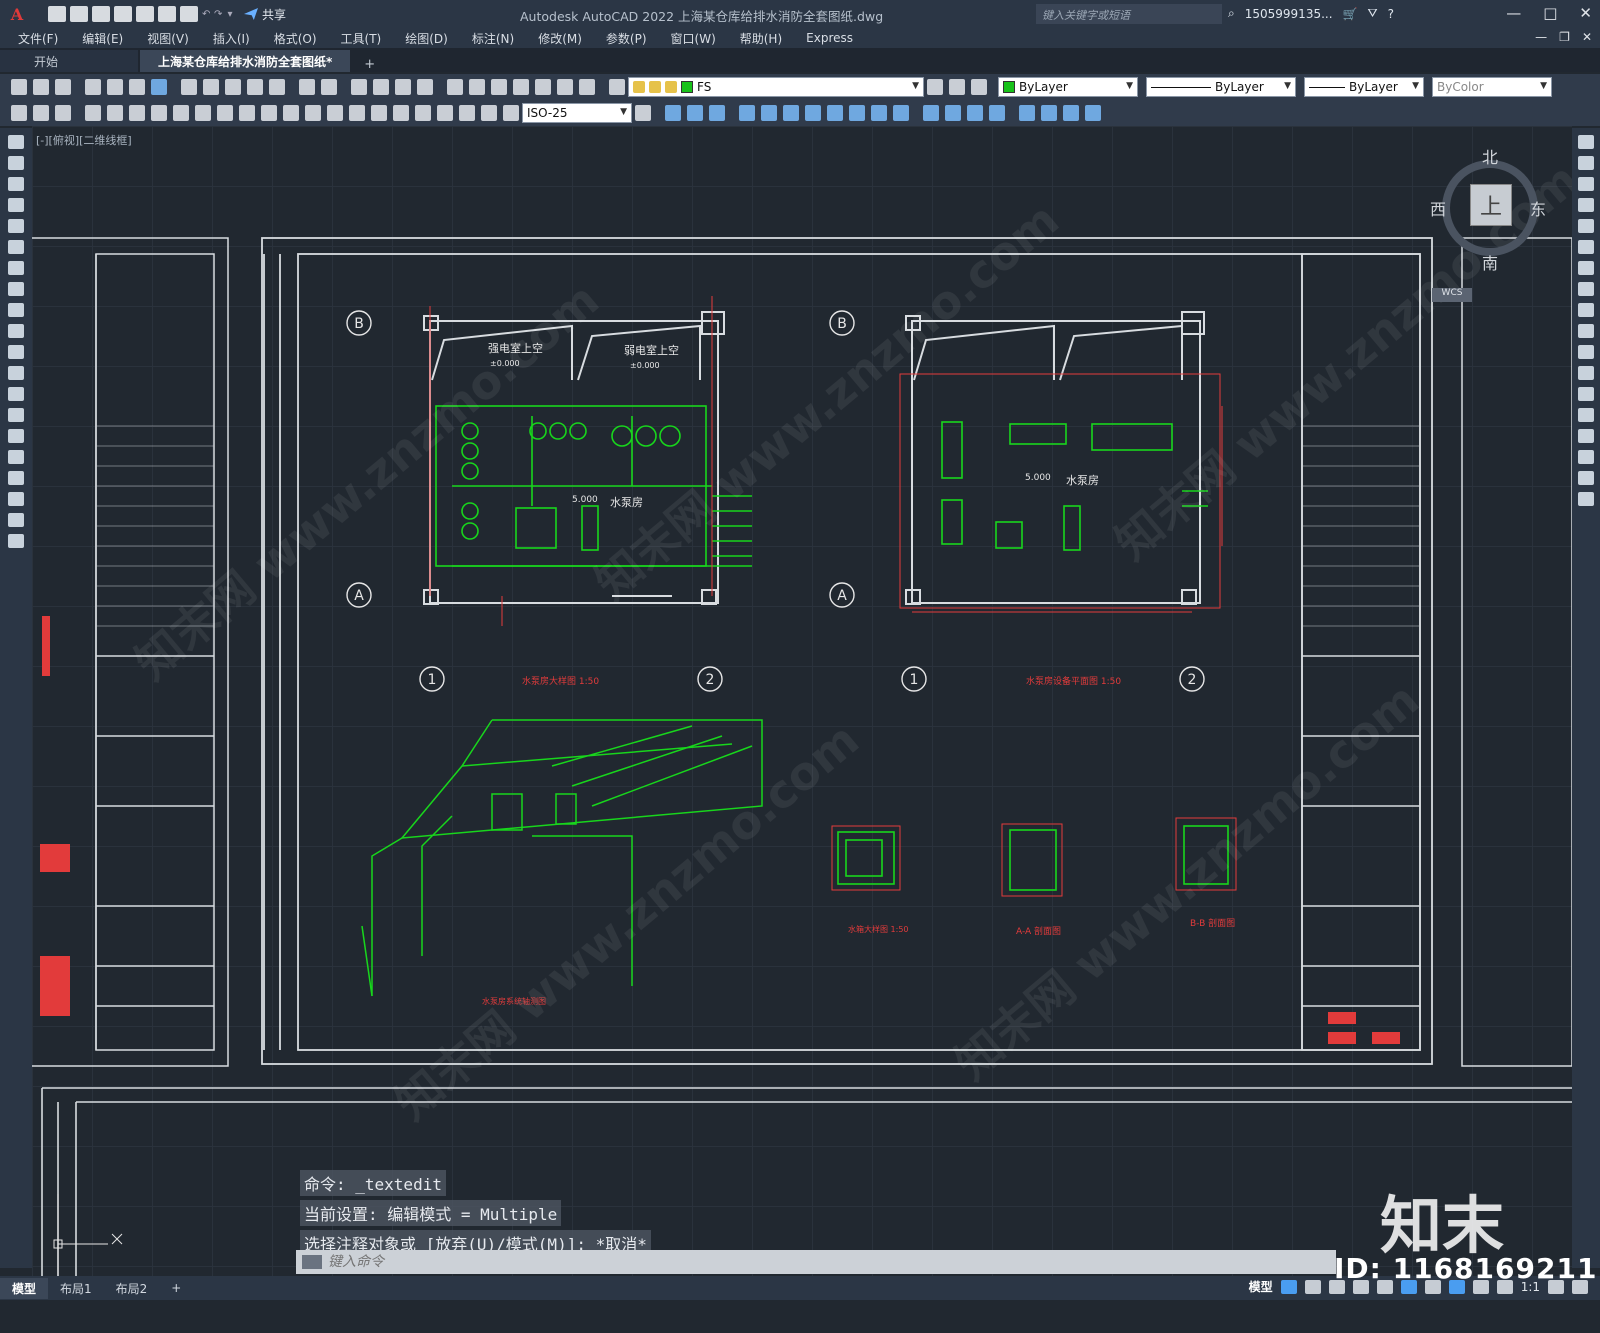 This screenshot has width=1600, height=1333. I want to click on menu-draw: 绘图(D), so click(426, 38).